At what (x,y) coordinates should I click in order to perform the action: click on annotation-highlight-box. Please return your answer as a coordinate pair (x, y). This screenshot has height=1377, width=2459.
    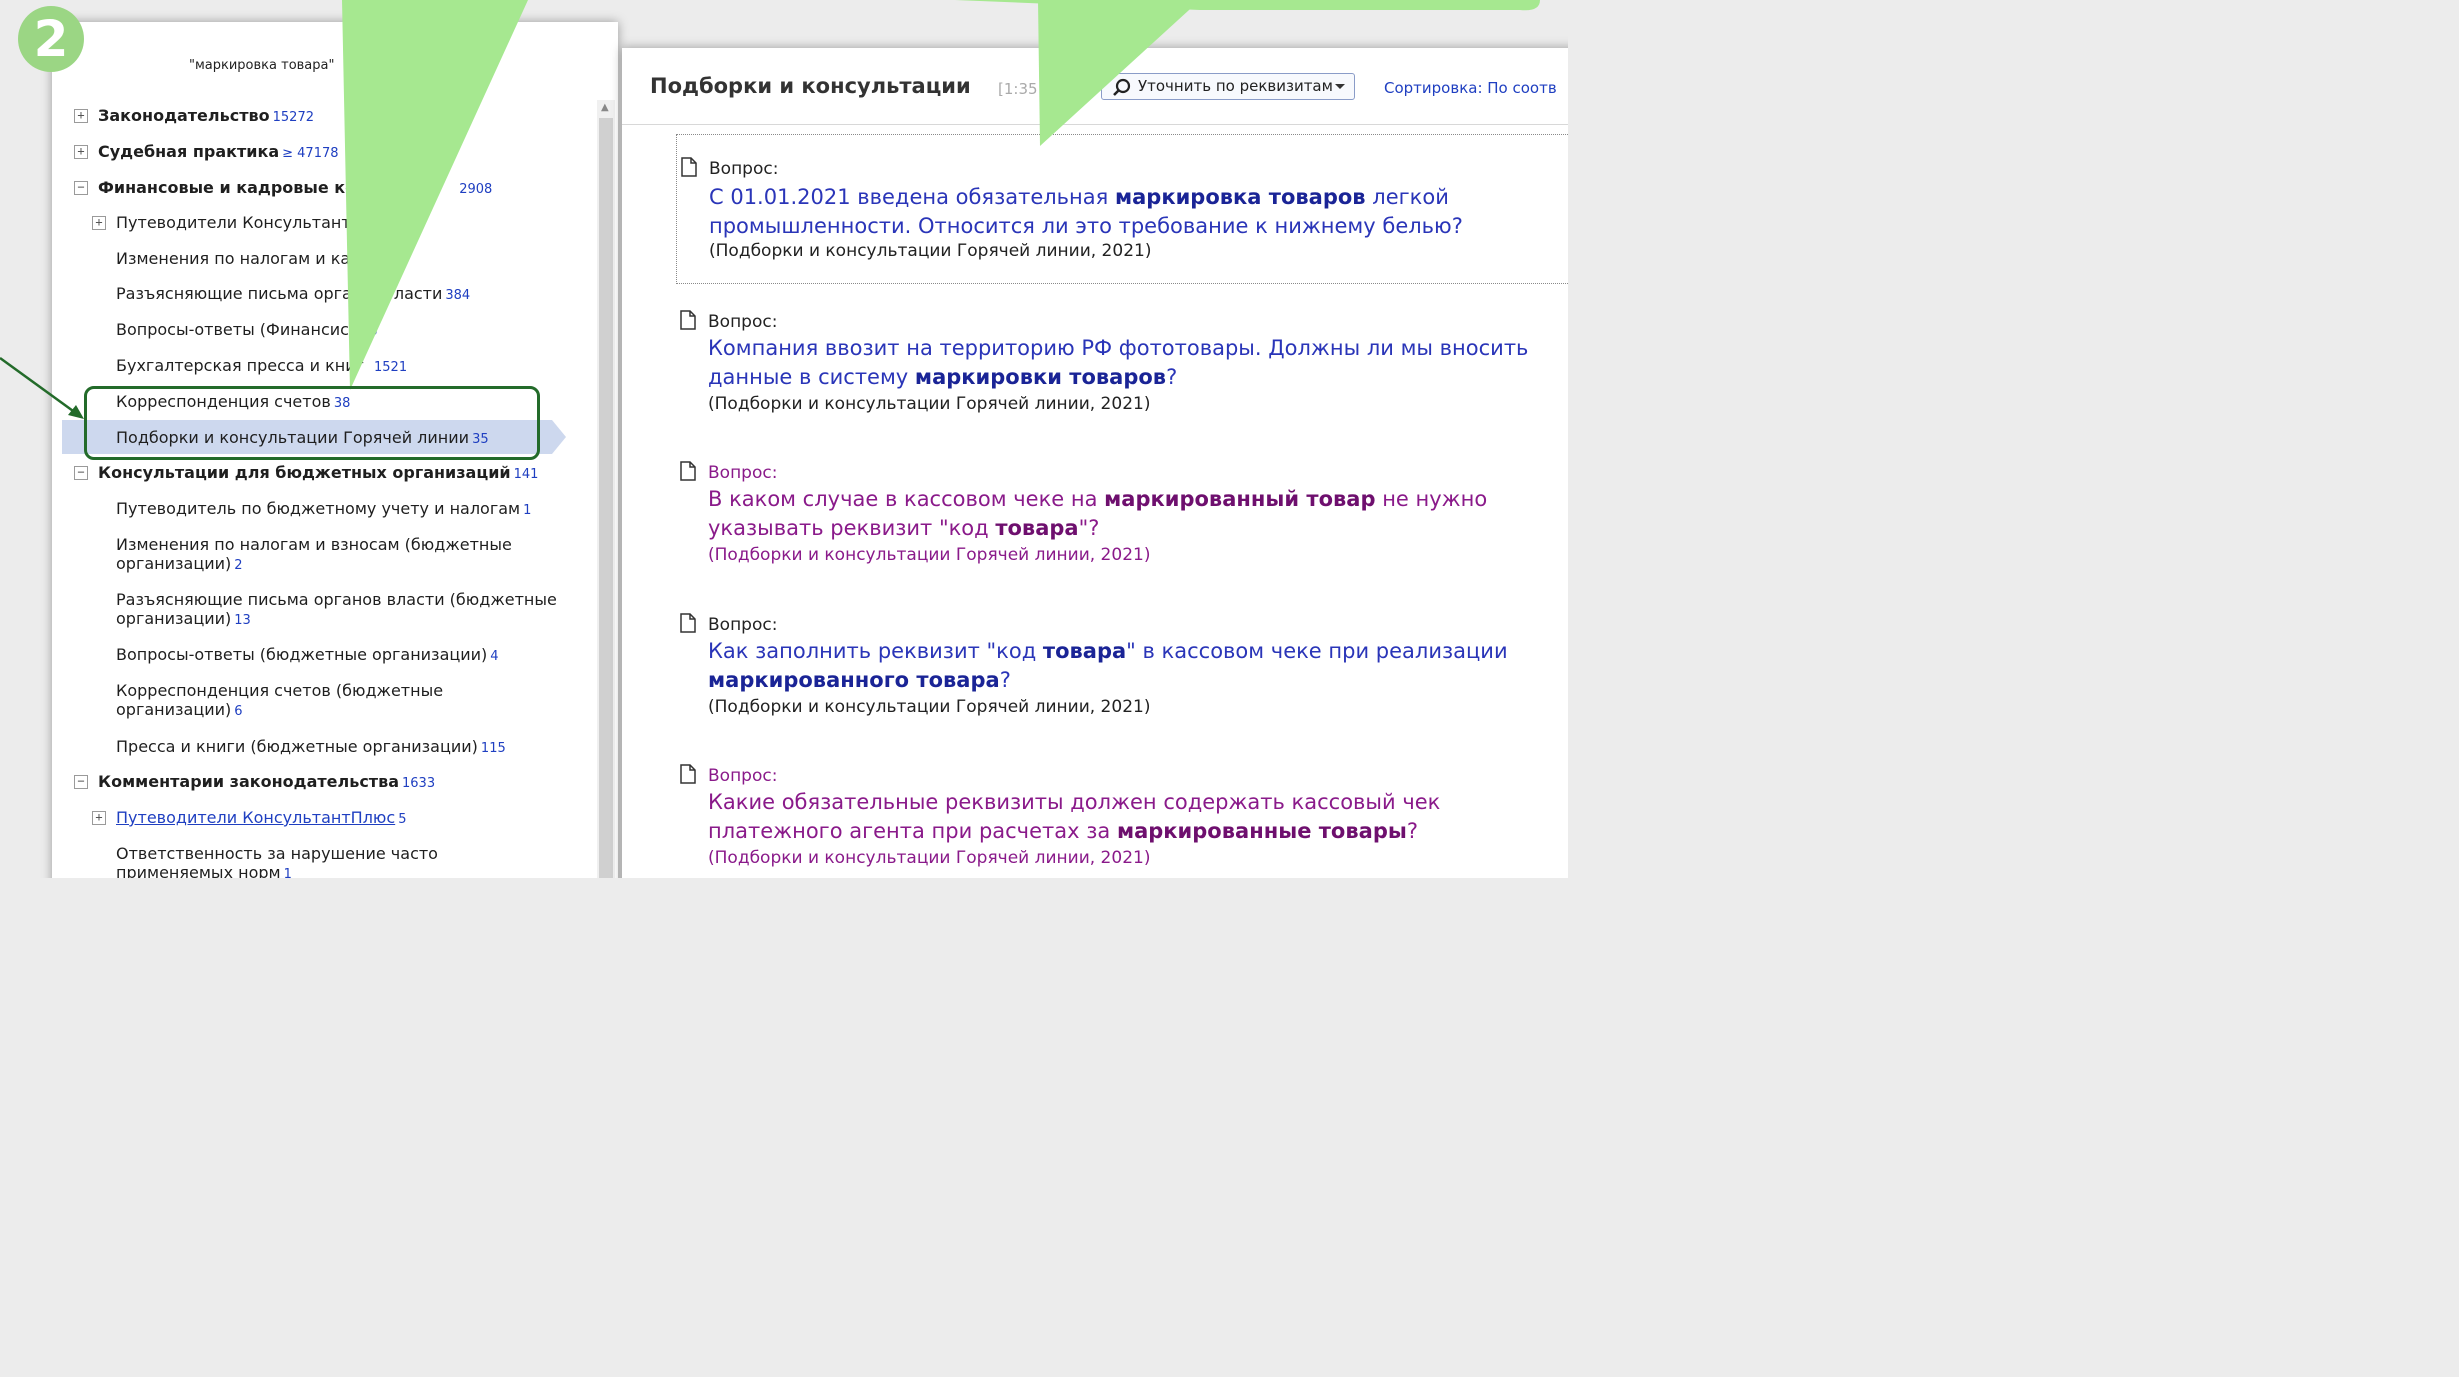
    Looking at the image, I should click on (312, 423).